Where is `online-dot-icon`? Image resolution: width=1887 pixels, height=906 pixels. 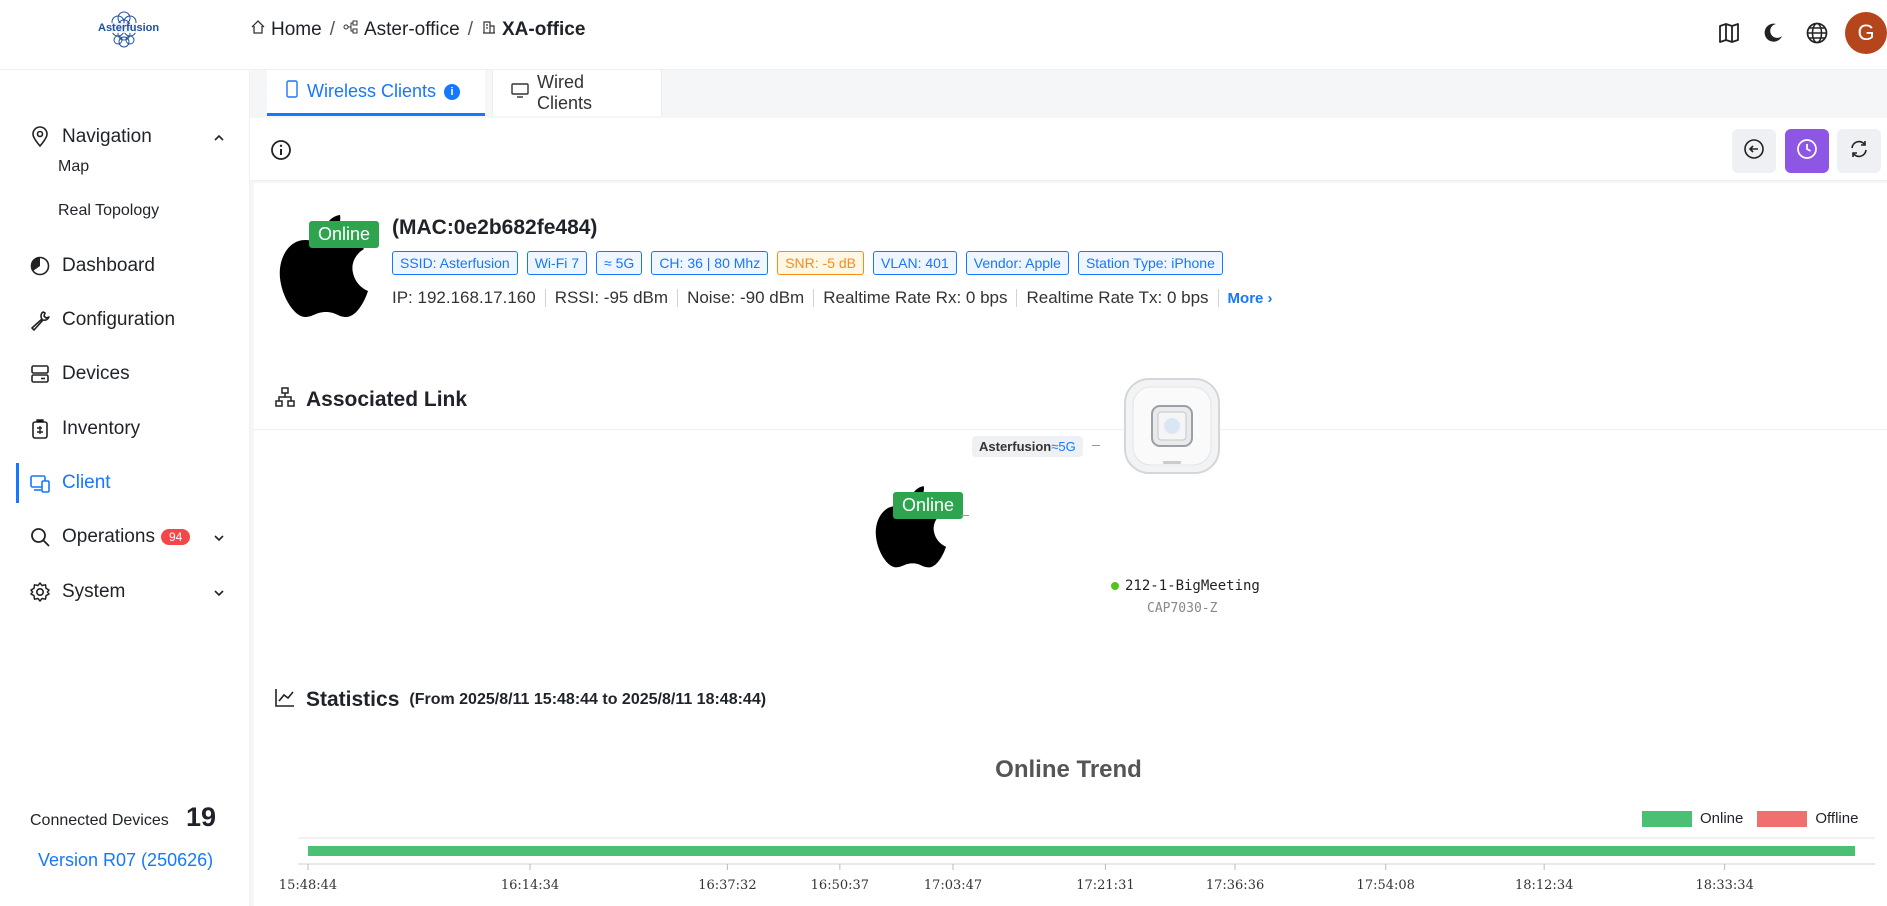
online-dot-icon is located at coordinates (1115, 586).